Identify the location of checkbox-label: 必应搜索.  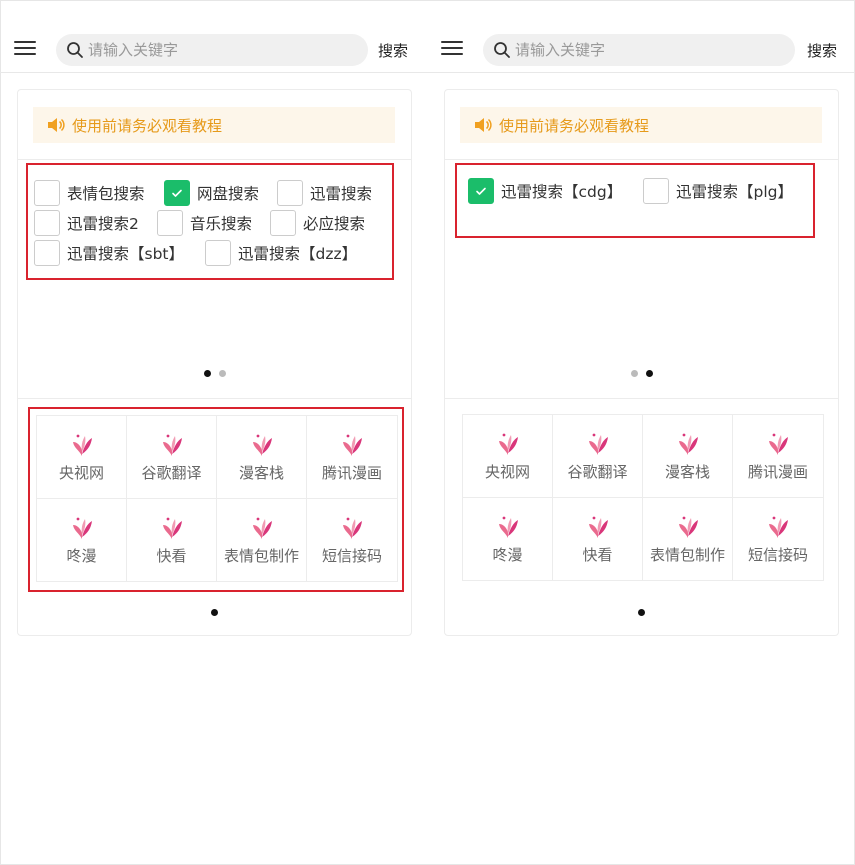
(334, 224).